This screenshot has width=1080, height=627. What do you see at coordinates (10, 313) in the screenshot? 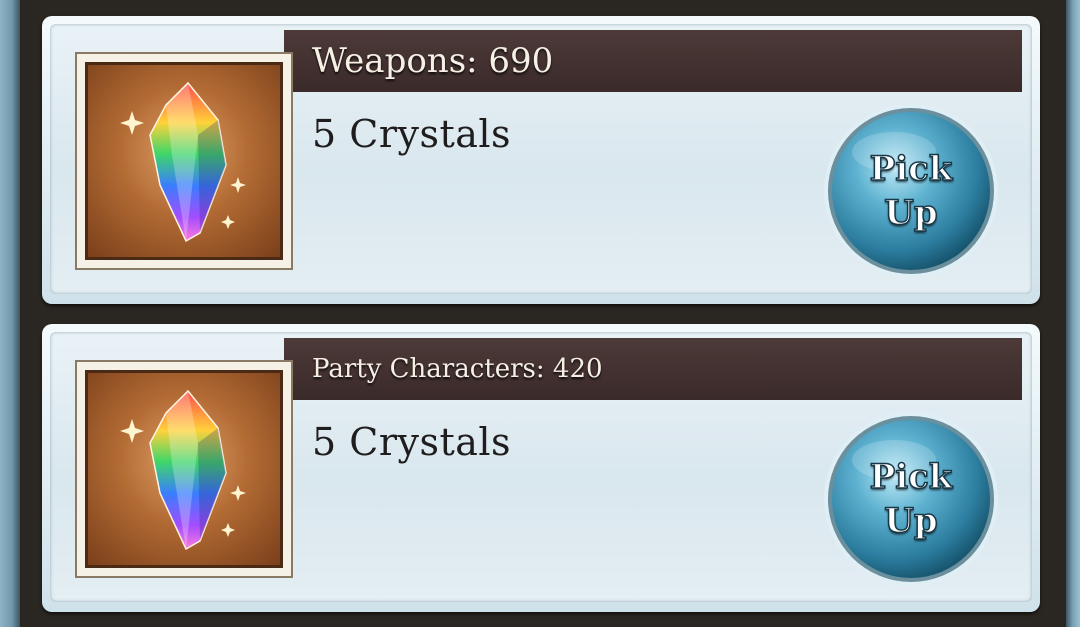
I see `left-frame-rail` at bounding box center [10, 313].